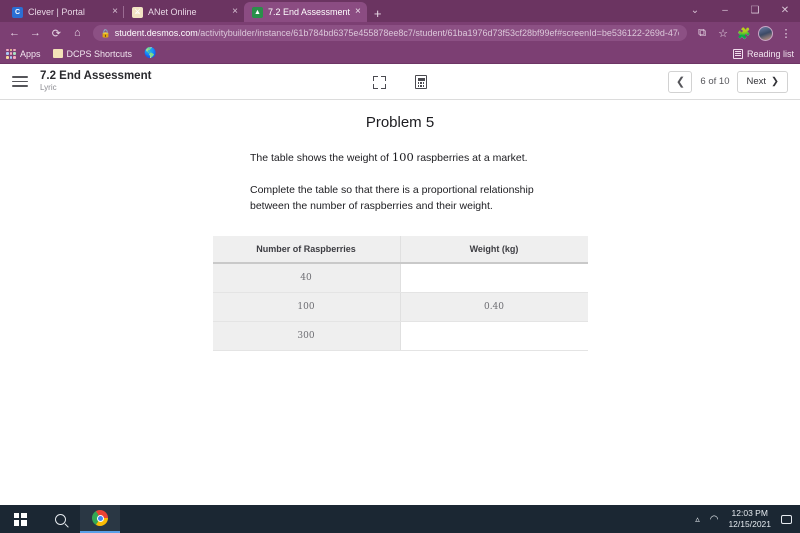 This screenshot has height=533, width=800. What do you see at coordinates (680, 81) in the screenshot?
I see `previous-screen-button: ❮` at bounding box center [680, 81].